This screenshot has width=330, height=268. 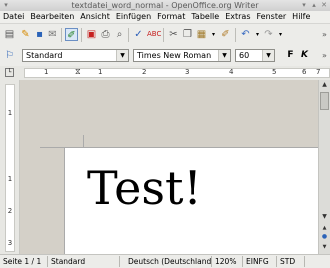 I want to click on italic-button: K, so click(x=304, y=55).